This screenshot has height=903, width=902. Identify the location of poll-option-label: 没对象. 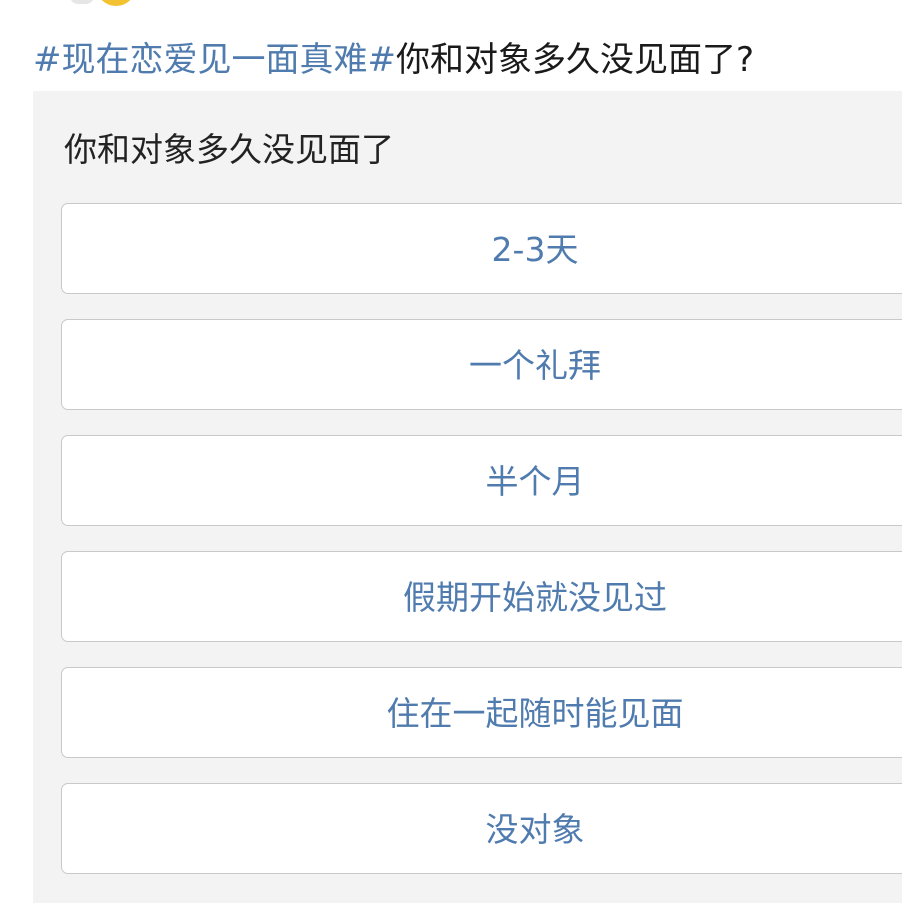
(535, 829).